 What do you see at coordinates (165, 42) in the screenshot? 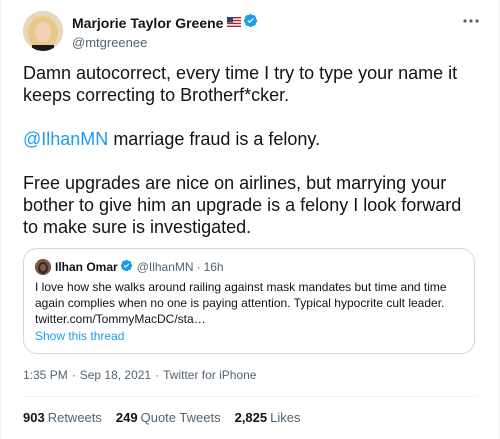
I see `author-handle: @mtgreenee` at bounding box center [165, 42].